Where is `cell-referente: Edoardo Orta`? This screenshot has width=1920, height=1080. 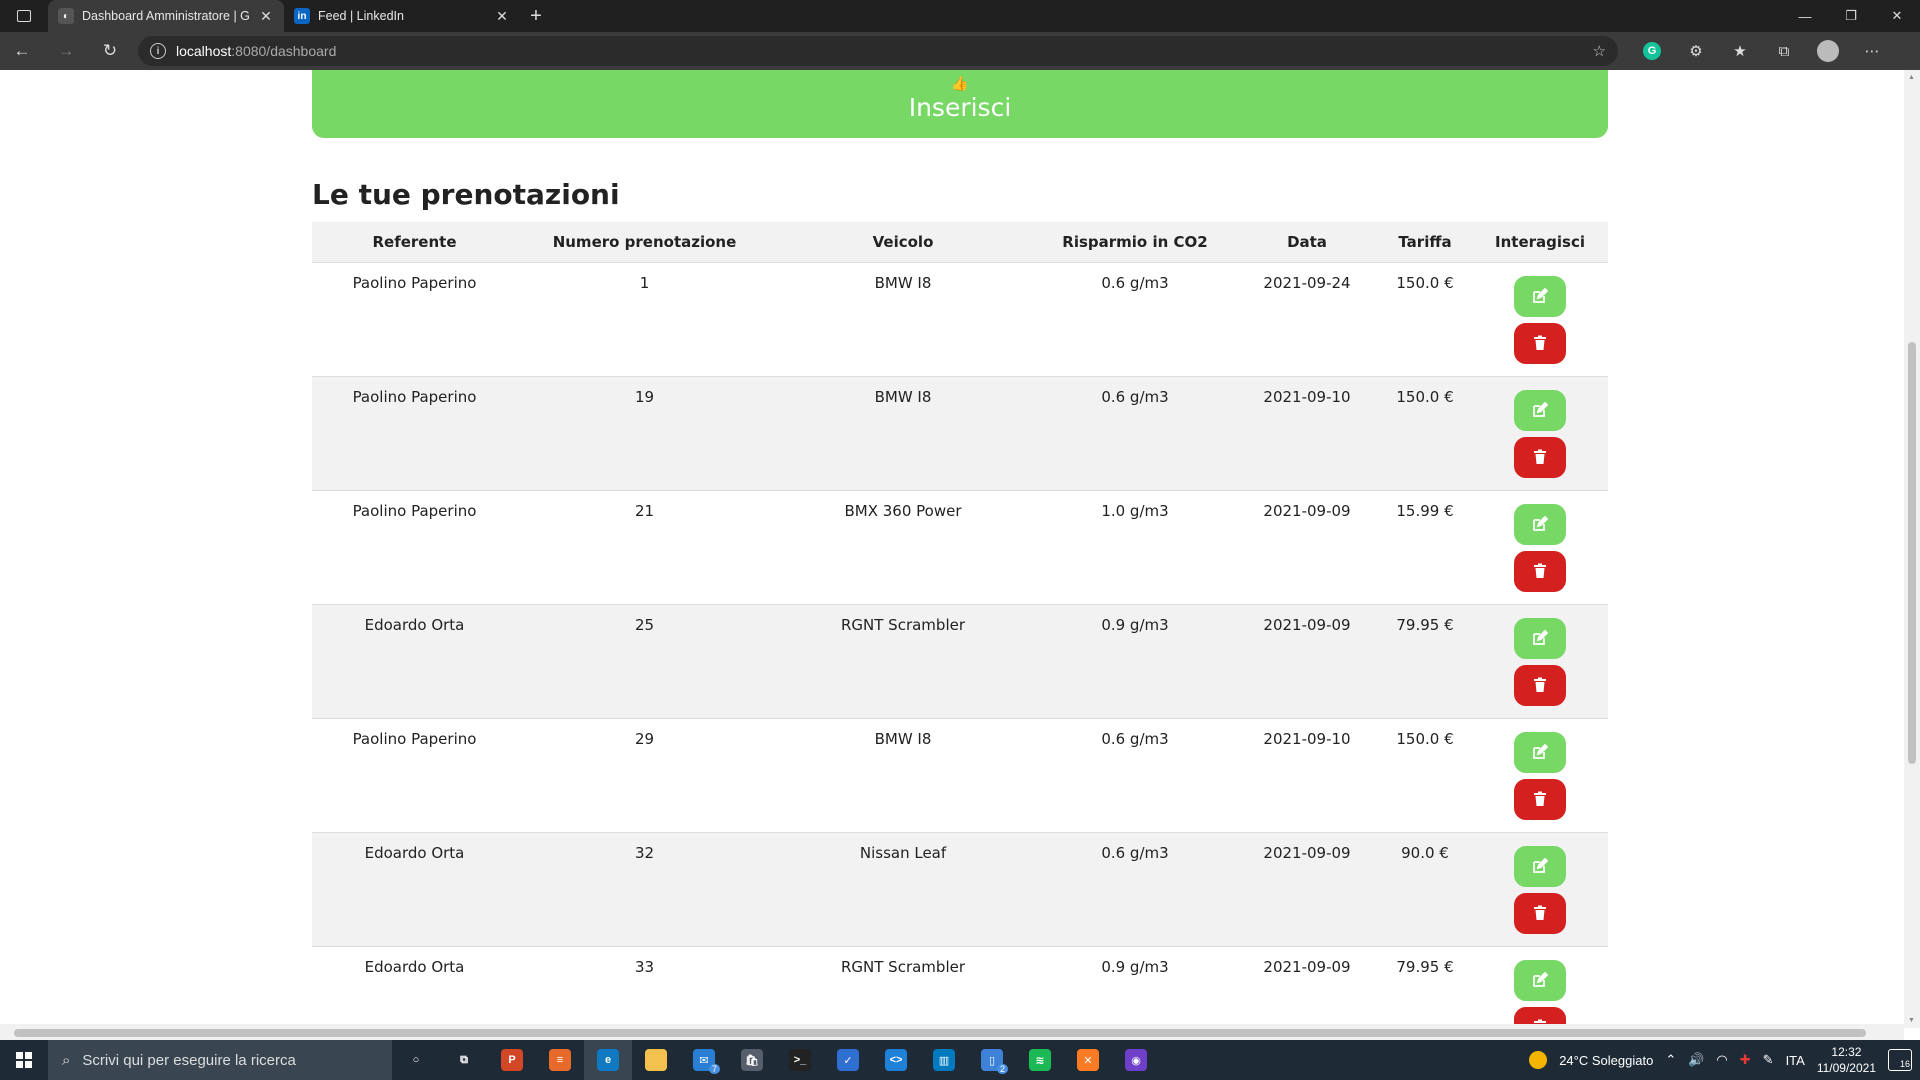 cell-referente: Edoardo Orta is located at coordinates (414, 987).